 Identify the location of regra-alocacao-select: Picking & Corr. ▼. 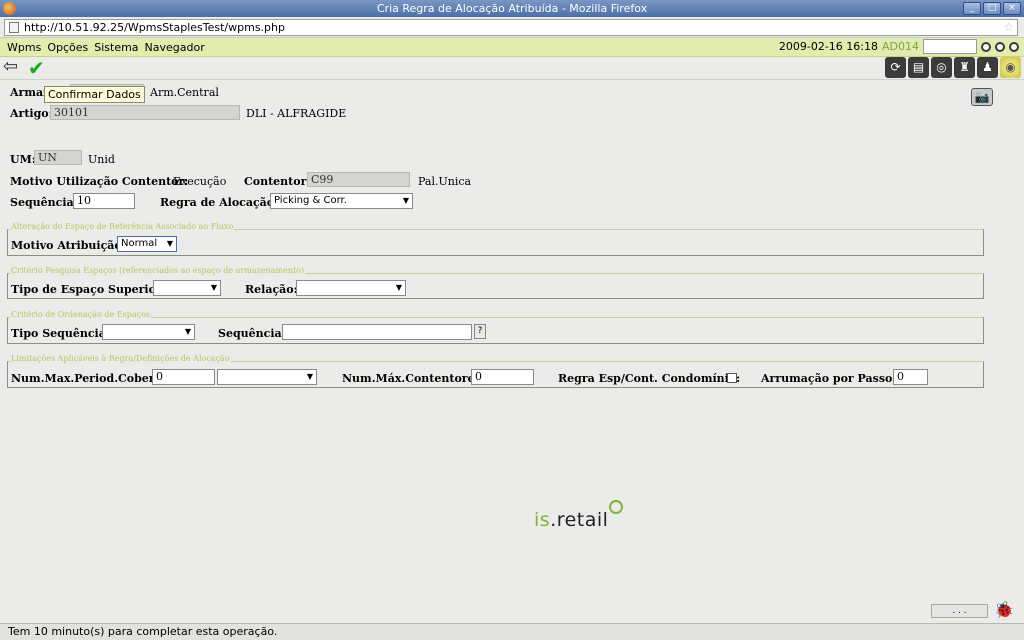
(341, 201).